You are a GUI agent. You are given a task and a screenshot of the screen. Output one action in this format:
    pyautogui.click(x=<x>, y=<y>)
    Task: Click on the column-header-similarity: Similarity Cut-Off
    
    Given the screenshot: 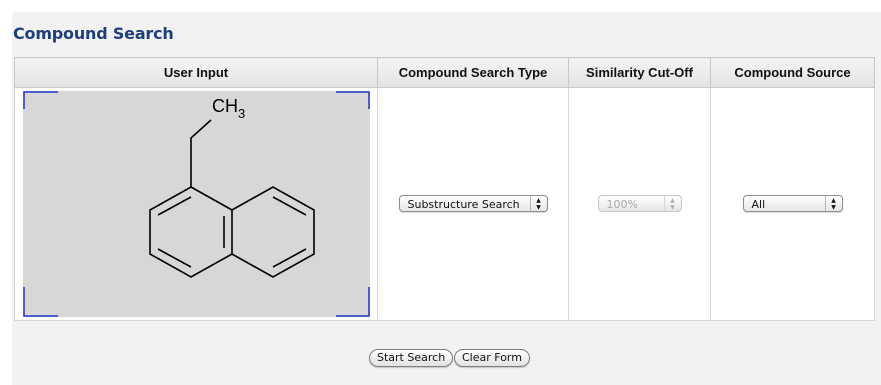 What is the action you would take?
    pyautogui.click(x=639, y=72)
    